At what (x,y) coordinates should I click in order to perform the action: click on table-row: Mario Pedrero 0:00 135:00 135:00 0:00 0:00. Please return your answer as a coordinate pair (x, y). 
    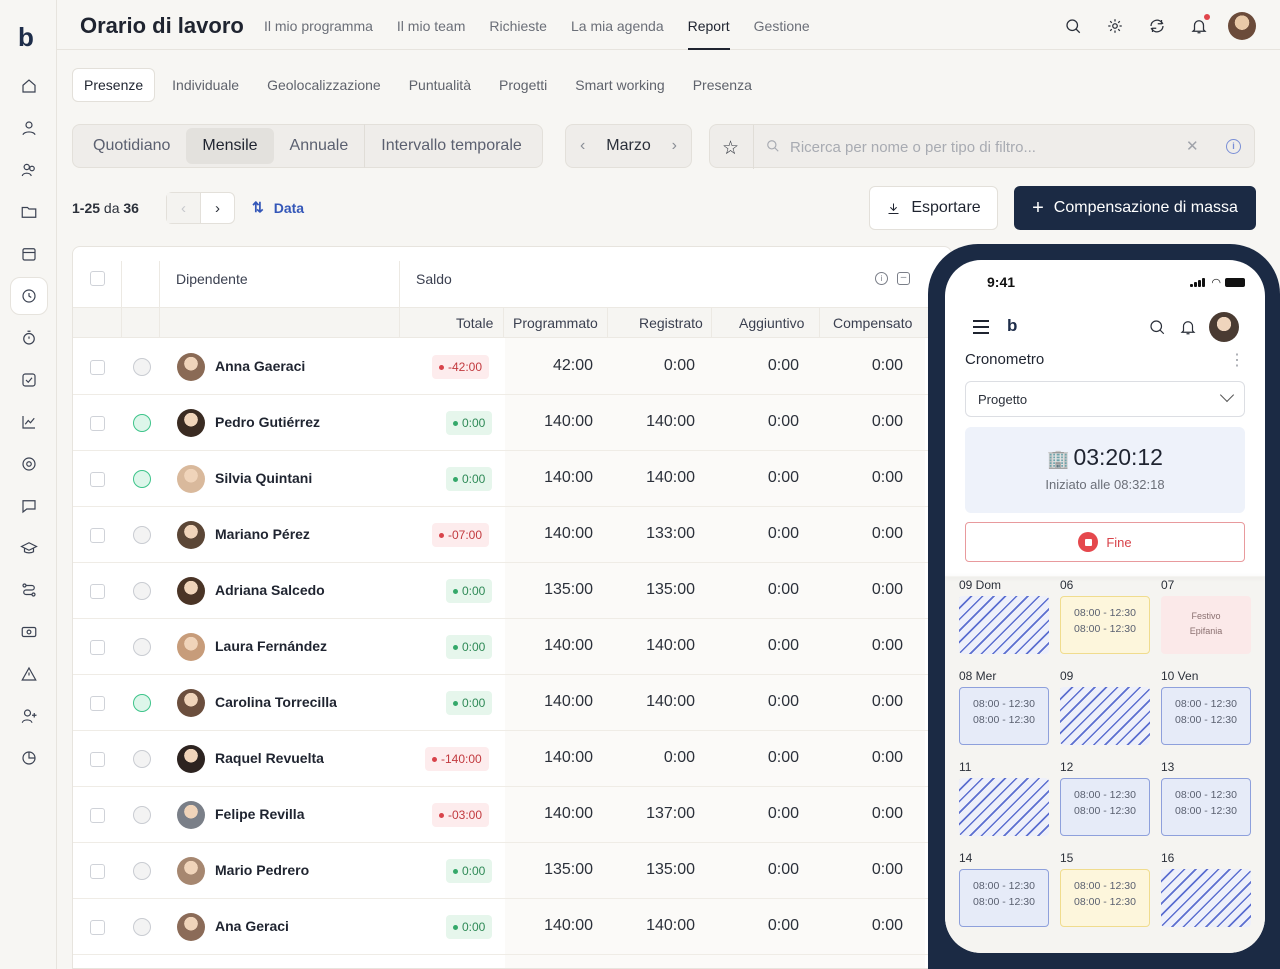
    Looking at the image, I should click on (512, 871).